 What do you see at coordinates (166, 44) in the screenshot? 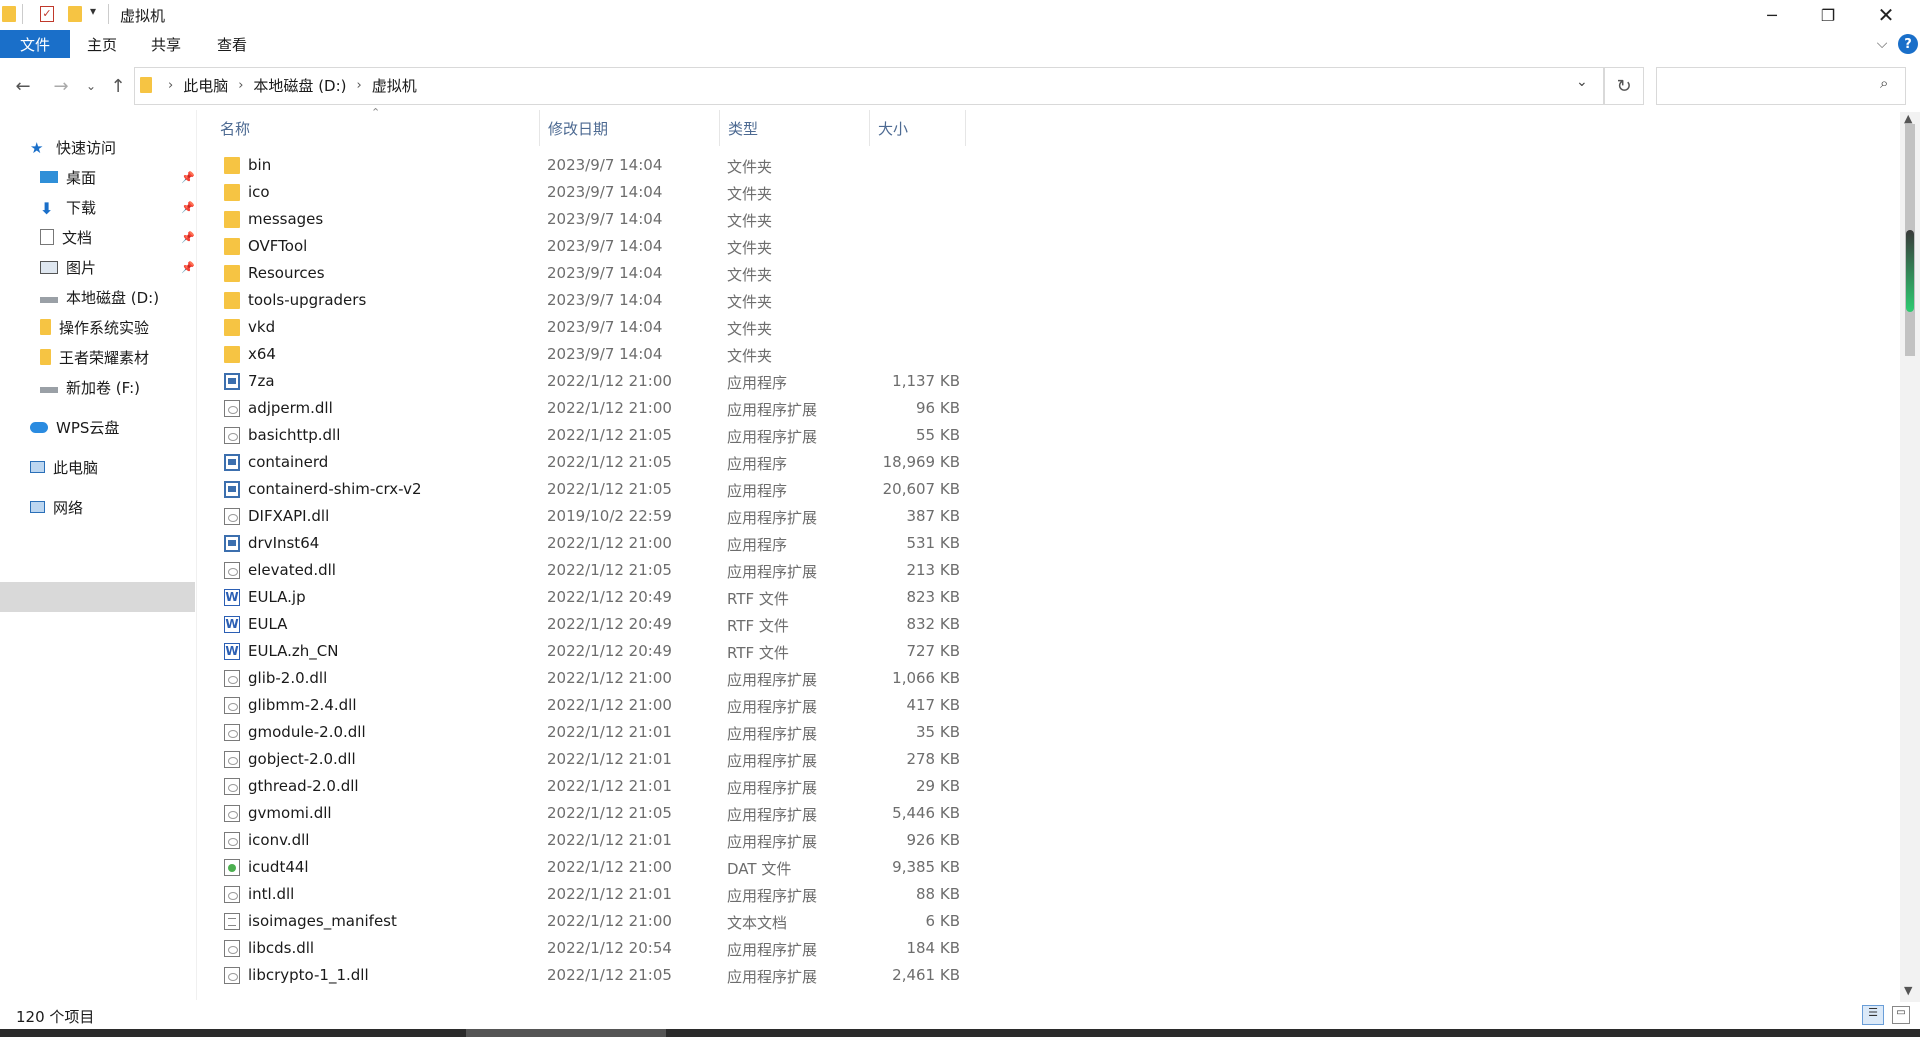
I see `tab-share: 共享` at bounding box center [166, 44].